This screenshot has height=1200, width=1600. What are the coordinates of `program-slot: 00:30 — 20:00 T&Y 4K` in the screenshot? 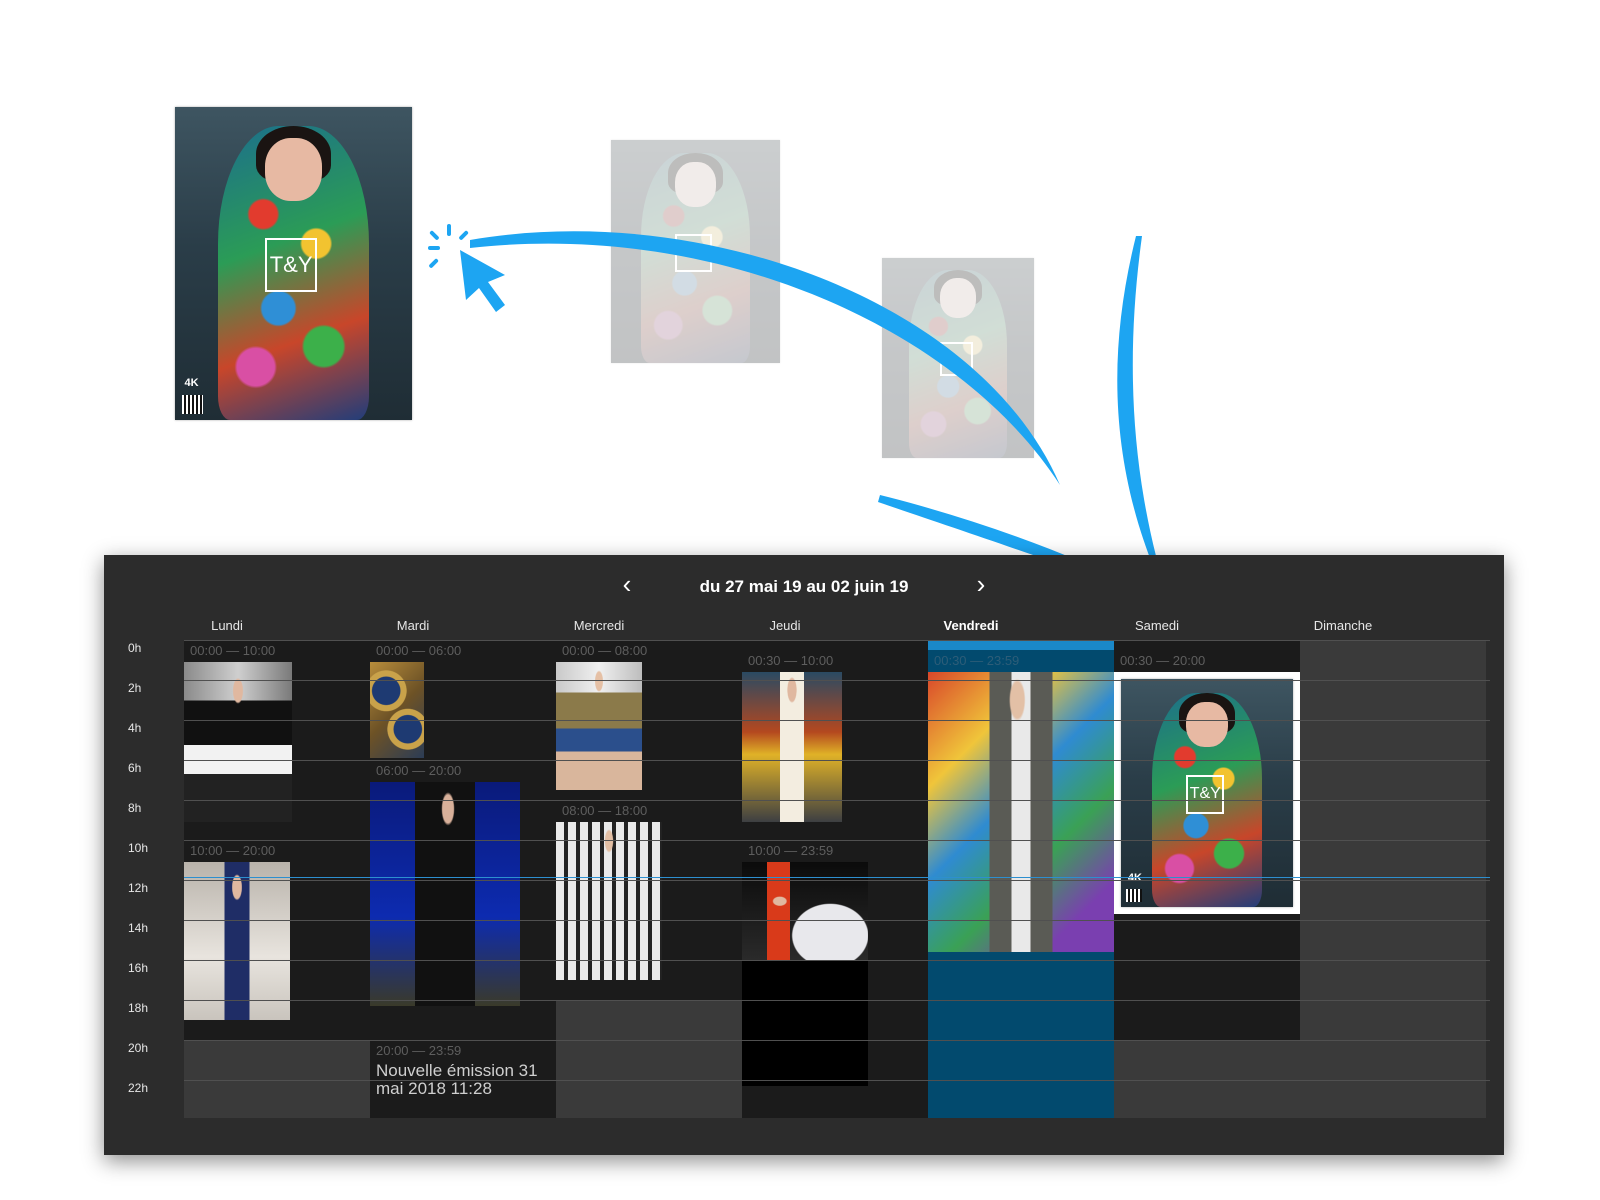 It's located at (1207, 830).